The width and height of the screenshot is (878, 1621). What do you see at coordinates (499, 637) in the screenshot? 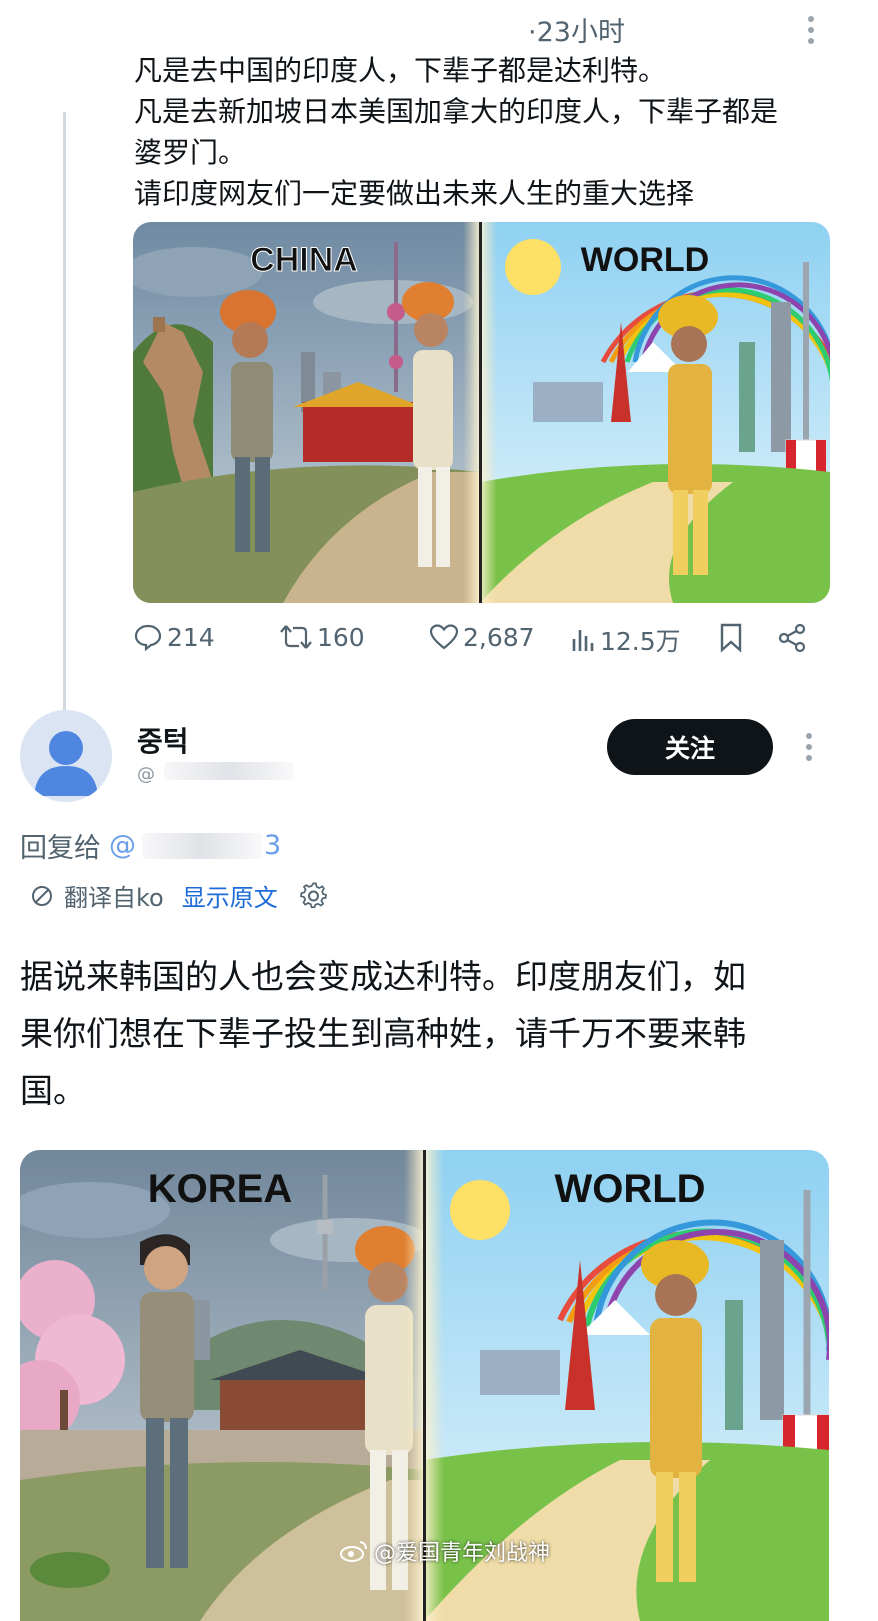
I see `like-count: 2,687` at bounding box center [499, 637].